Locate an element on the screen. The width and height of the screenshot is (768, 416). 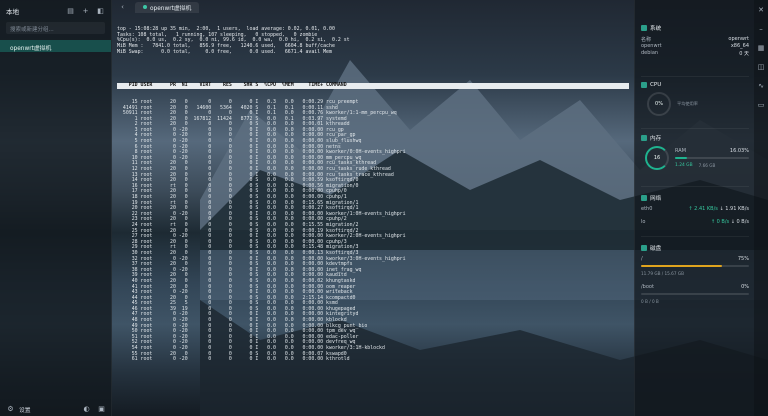
system-value: openwrt is located at coordinates (738, 39).